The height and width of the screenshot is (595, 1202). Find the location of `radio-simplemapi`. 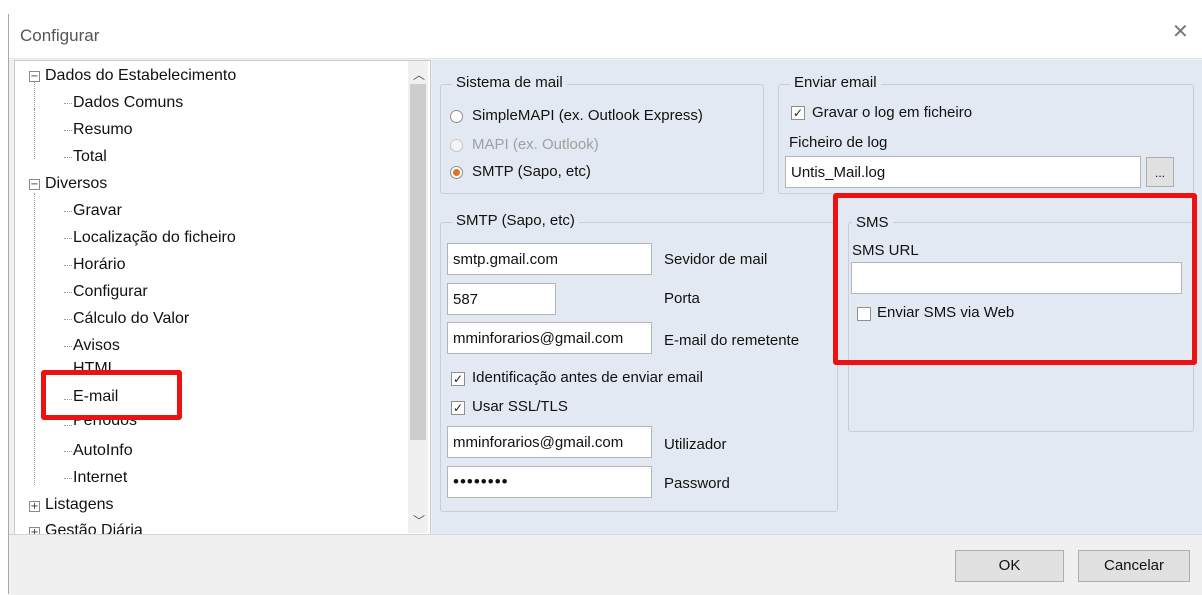

radio-simplemapi is located at coordinates (456, 116).